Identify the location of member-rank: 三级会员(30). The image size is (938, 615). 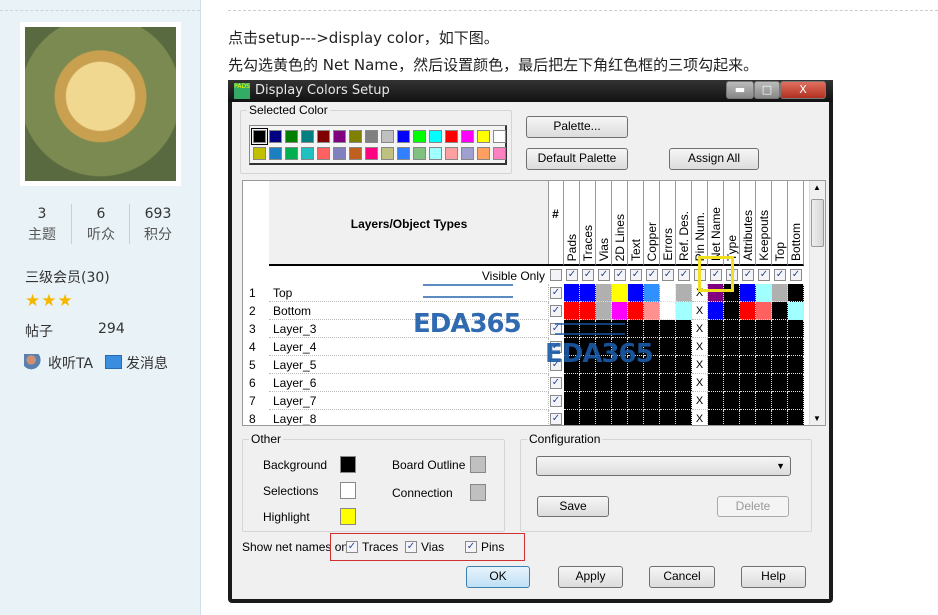
(67, 277).